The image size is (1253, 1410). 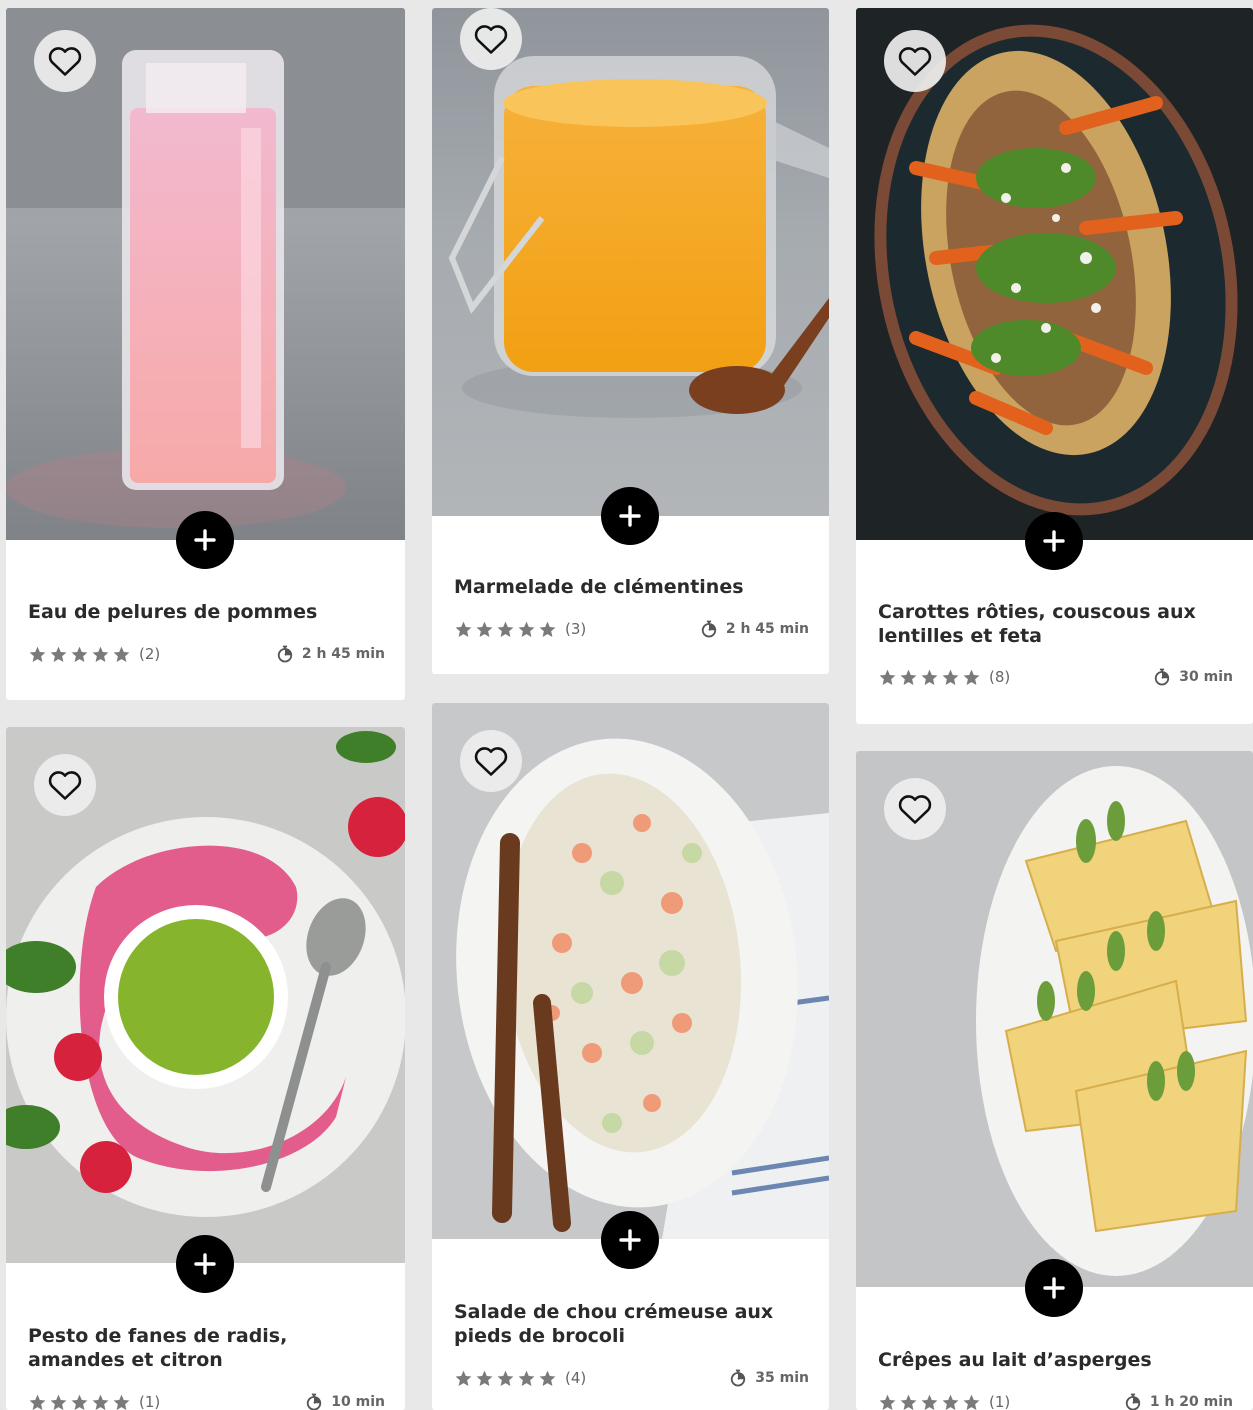 I want to click on rating-count: (8), so click(x=1000, y=677).